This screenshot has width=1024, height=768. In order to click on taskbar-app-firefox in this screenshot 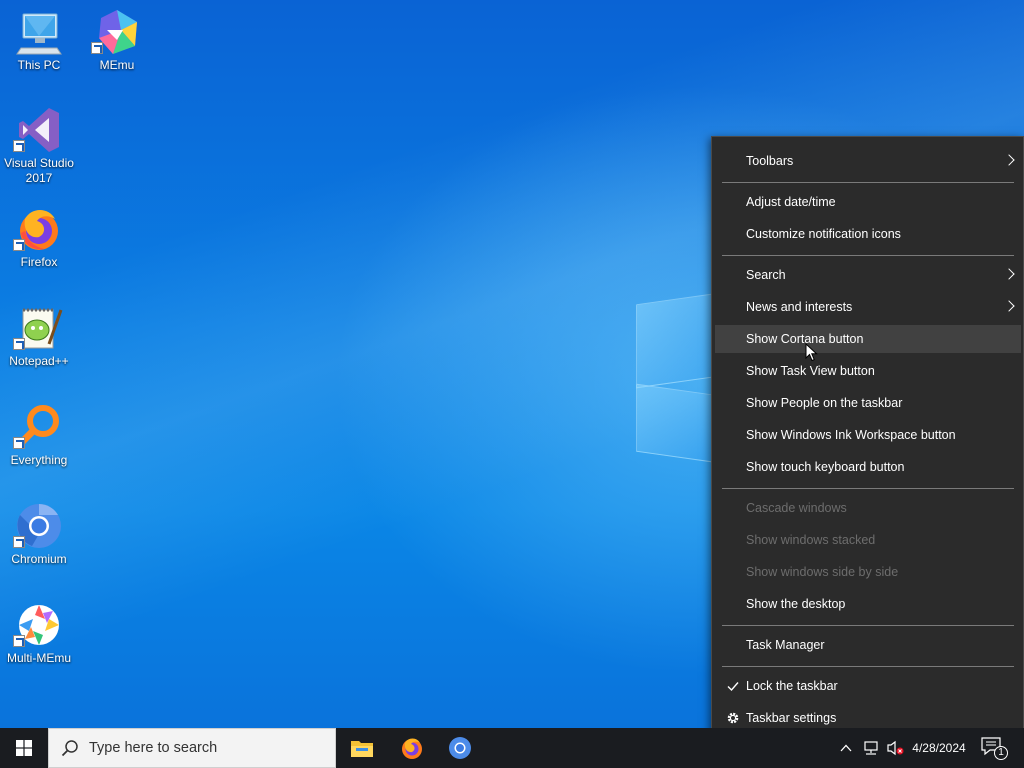, I will do `click(412, 748)`.